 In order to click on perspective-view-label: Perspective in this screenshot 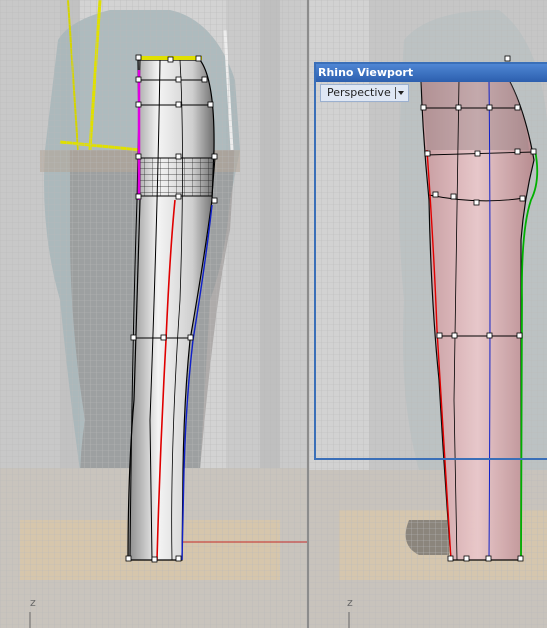, I will do `click(359, 92)`.